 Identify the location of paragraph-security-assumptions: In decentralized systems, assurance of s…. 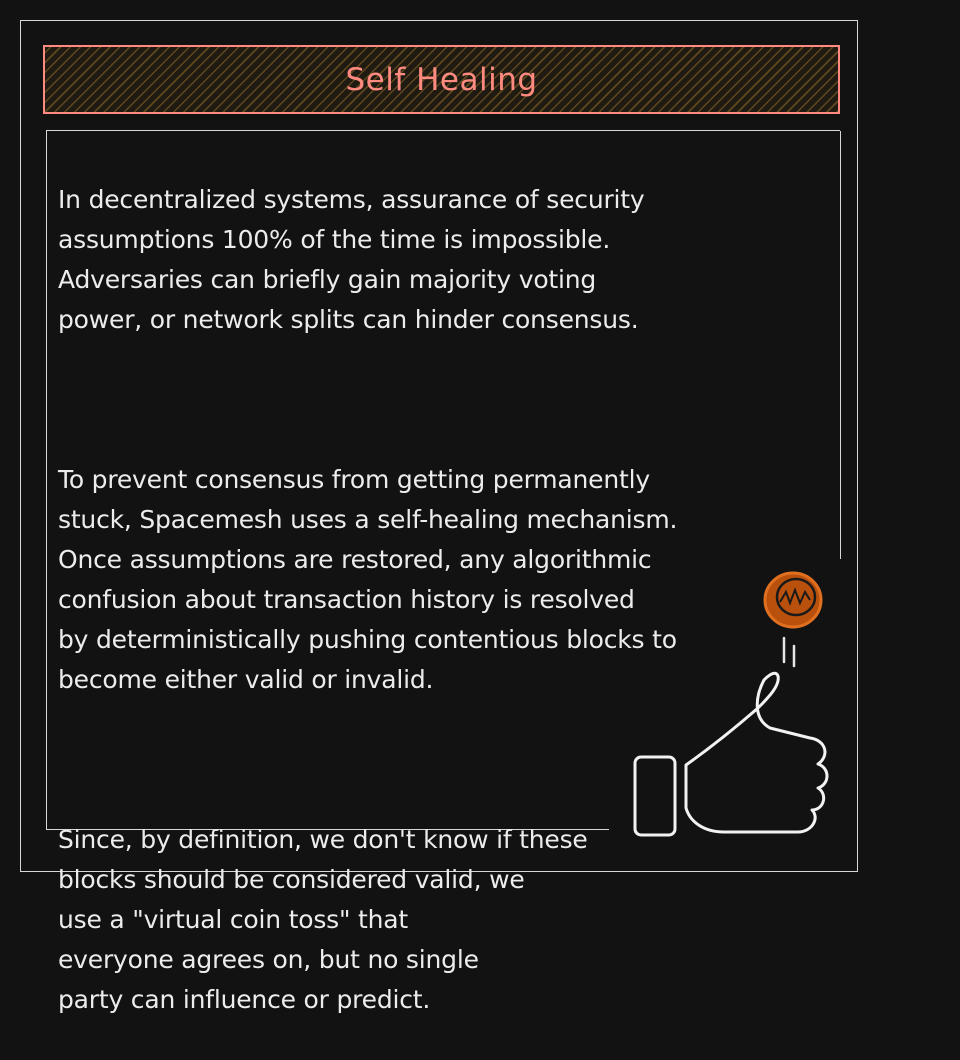
(351, 259).